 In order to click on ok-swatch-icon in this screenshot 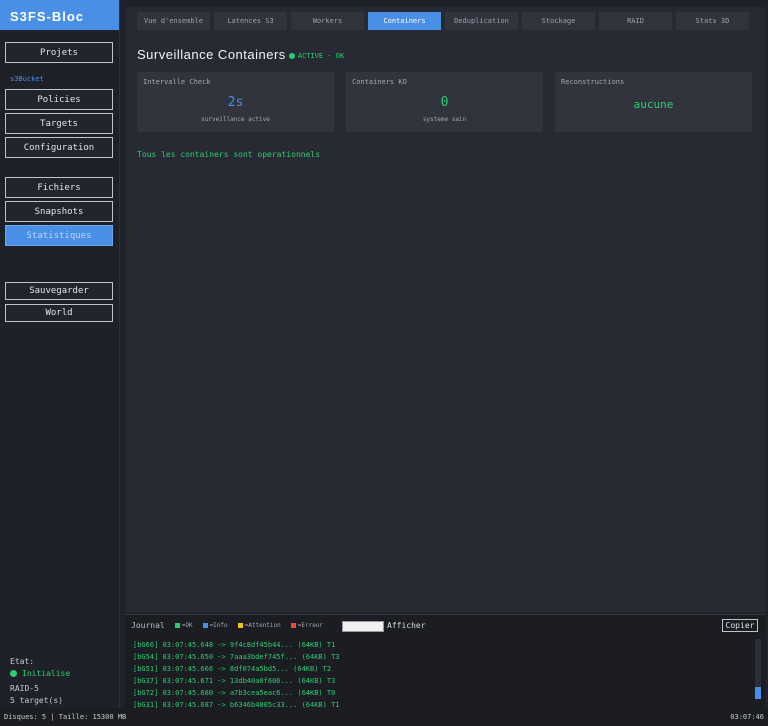, I will do `click(177, 625)`.